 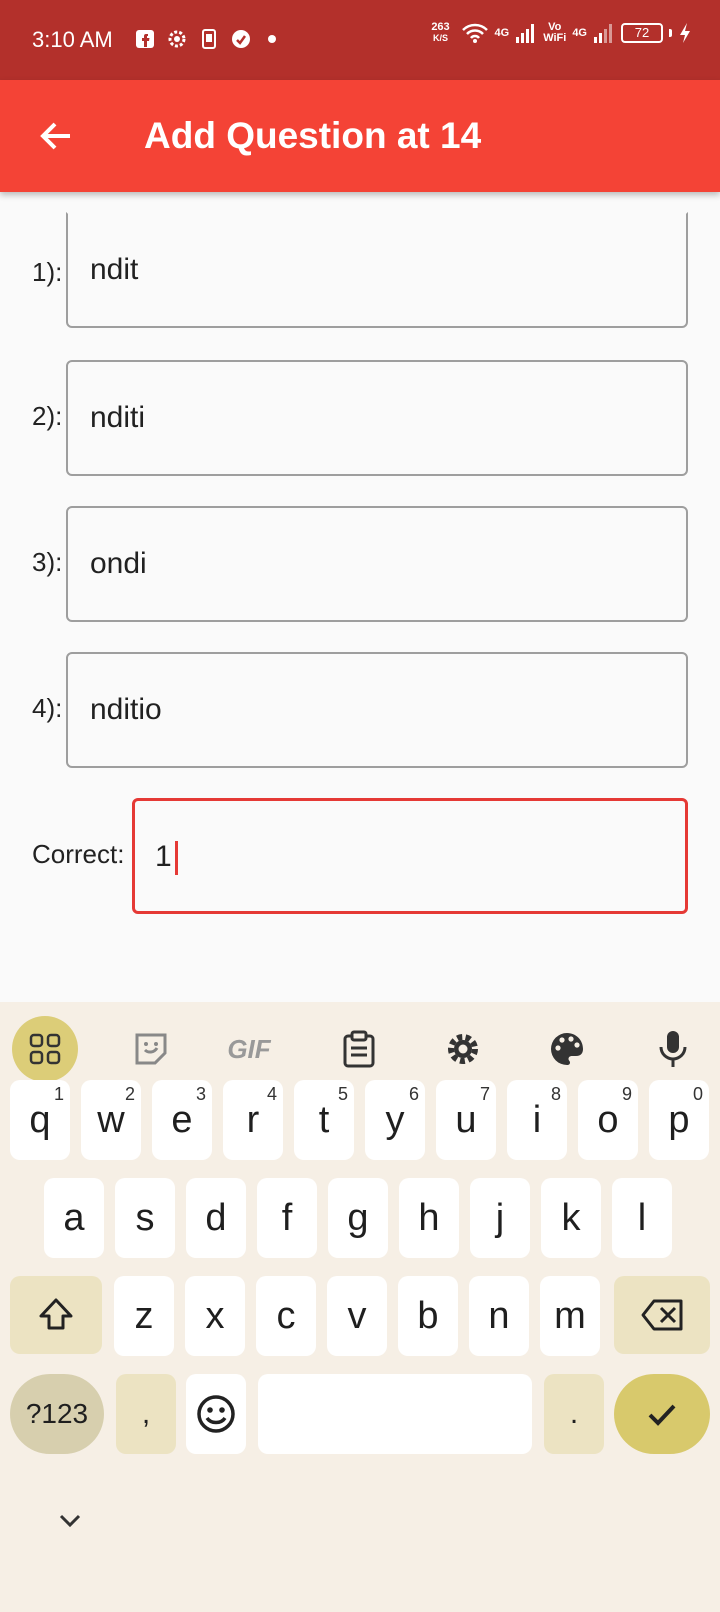 I want to click on key-label: a, so click(x=74, y=1217).